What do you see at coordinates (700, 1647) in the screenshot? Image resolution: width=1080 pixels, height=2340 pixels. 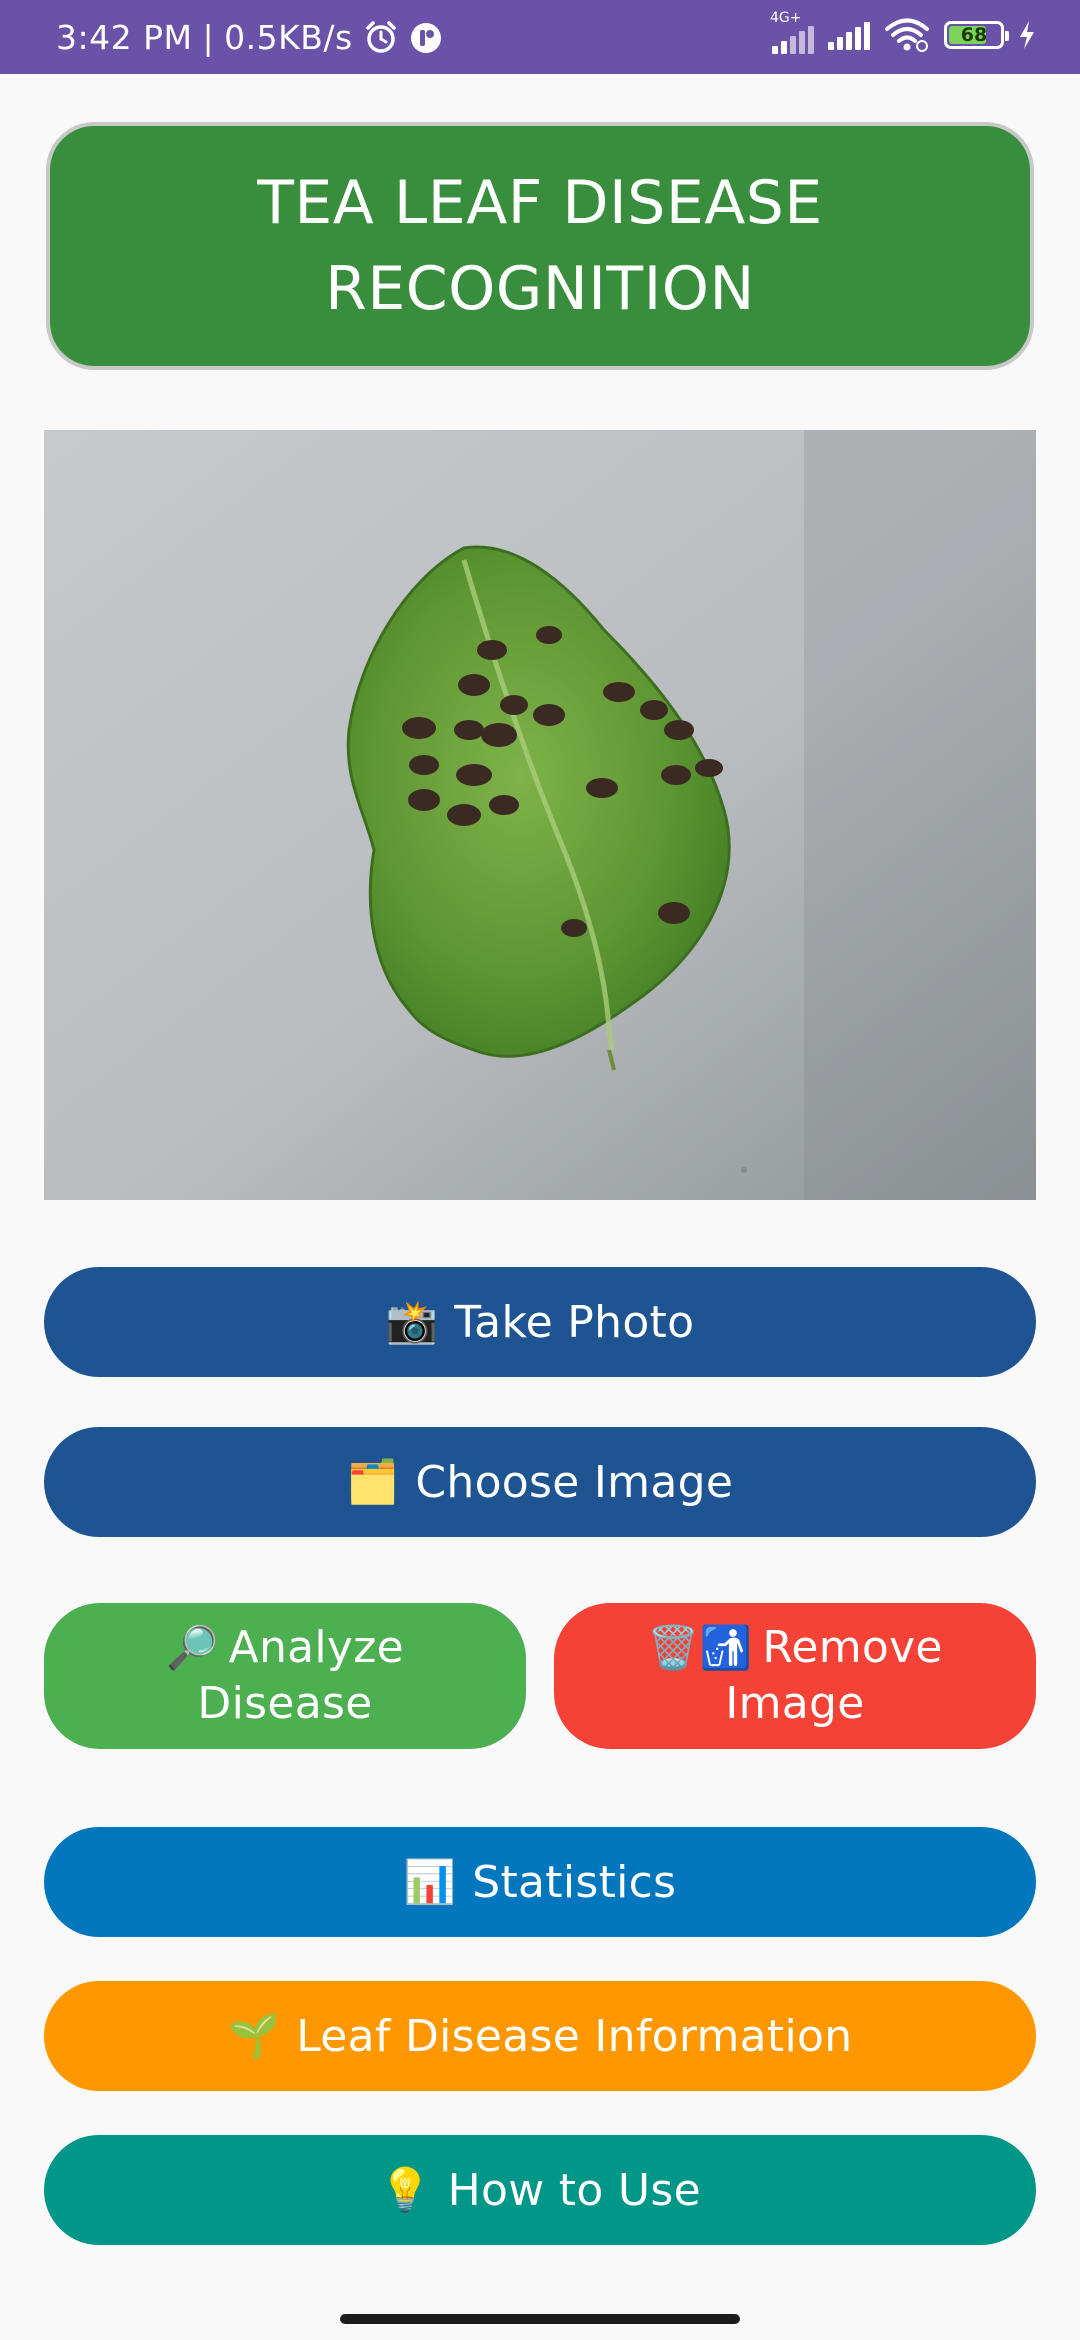 I see `trash-icon: 🗑️🚮` at bounding box center [700, 1647].